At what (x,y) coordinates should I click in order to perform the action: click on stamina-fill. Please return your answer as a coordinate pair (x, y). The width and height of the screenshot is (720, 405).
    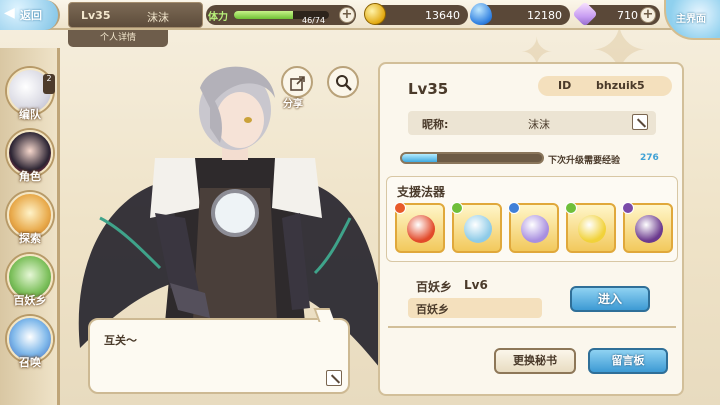
    Looking at the image, I should click on (263, 15).